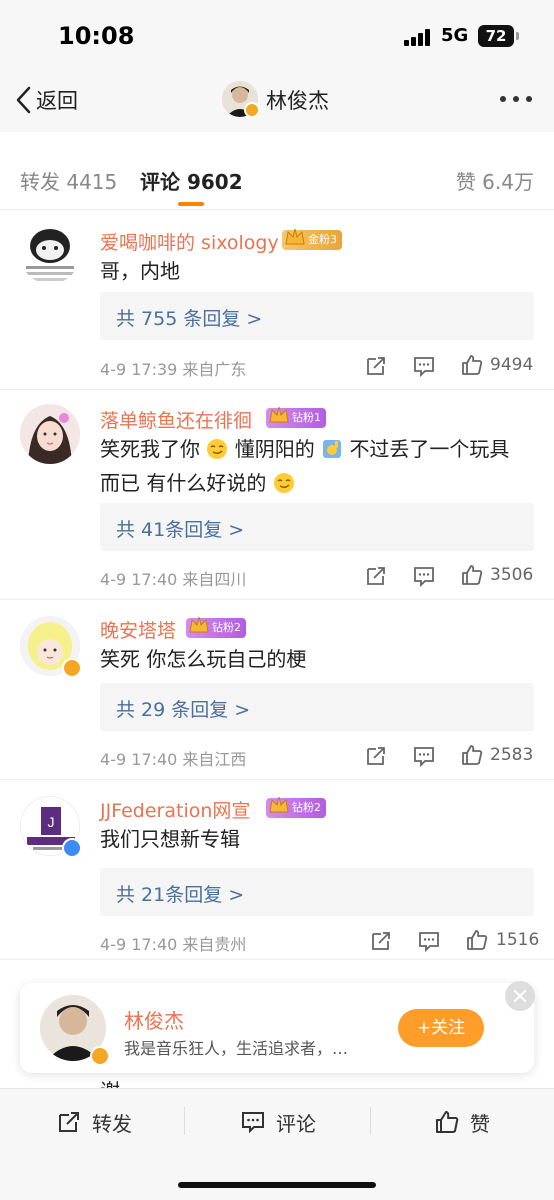  What do you see at coordinates (189, 241) in the screenshot?
I see `comment-username: 爱喝咖啡的 sixology` at bounding box center [189, 241].